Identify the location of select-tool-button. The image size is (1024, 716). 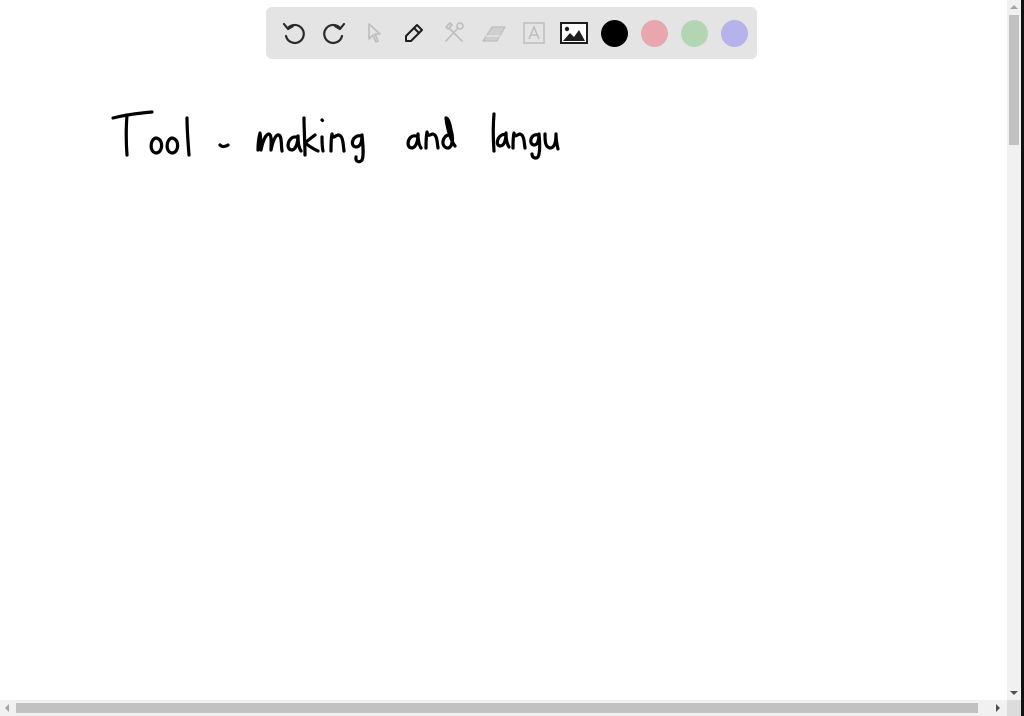
(374, 33).